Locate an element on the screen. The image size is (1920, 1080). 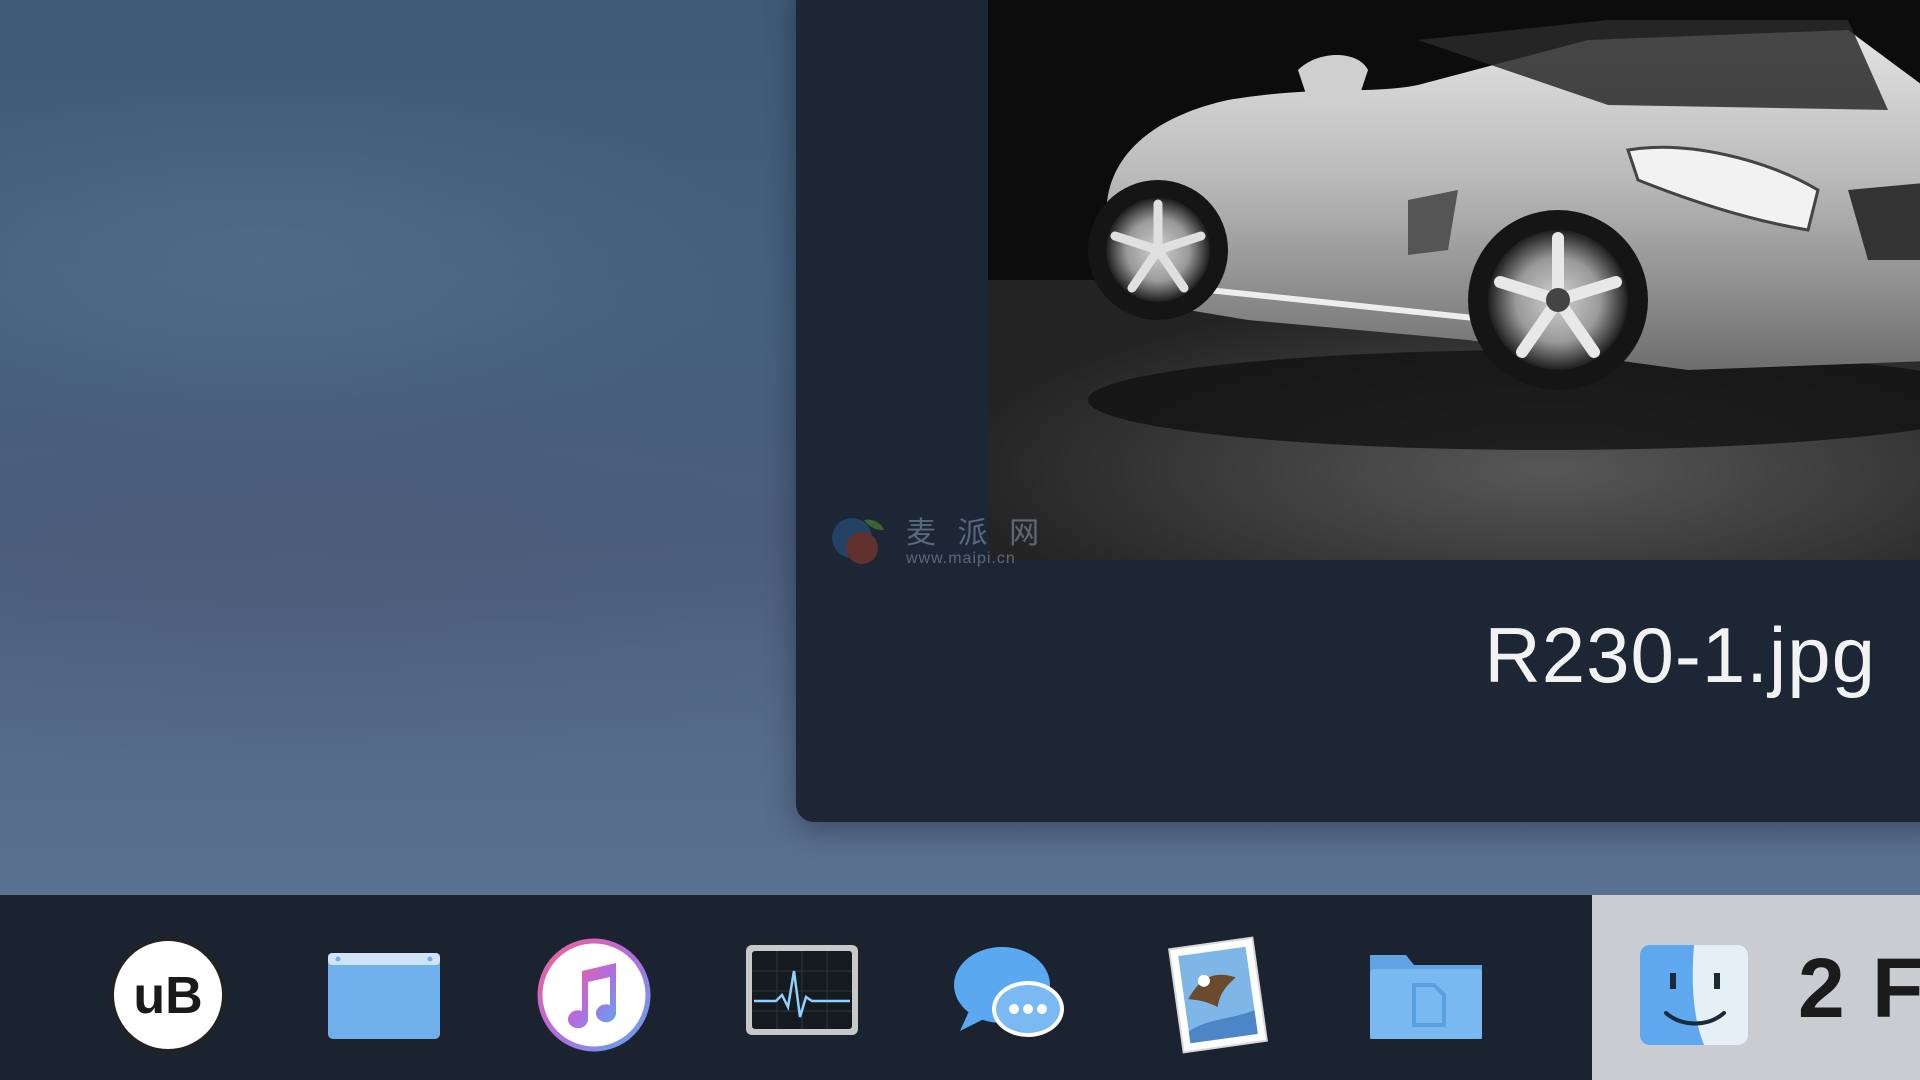
watermark: 麦 派 网 www.maipi.cn is located at coordinates (950, 543).